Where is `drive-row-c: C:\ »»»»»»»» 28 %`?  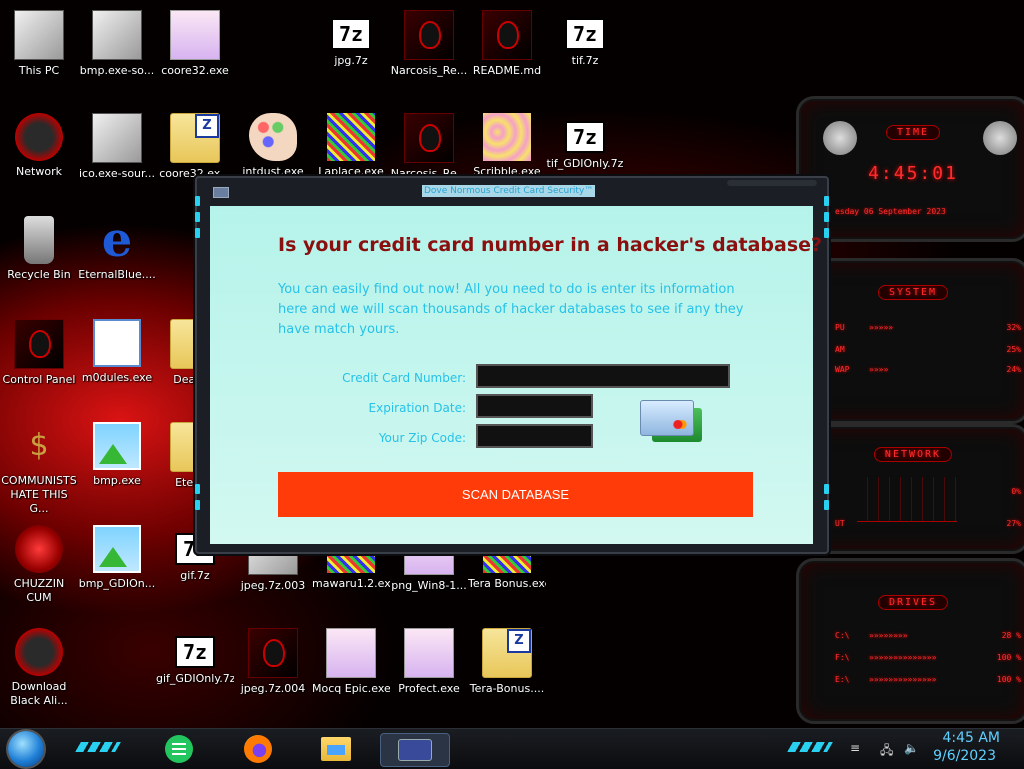
drive-row-c: C:\ »»»»»»»» 28 % is located at coordinates (928, 635).